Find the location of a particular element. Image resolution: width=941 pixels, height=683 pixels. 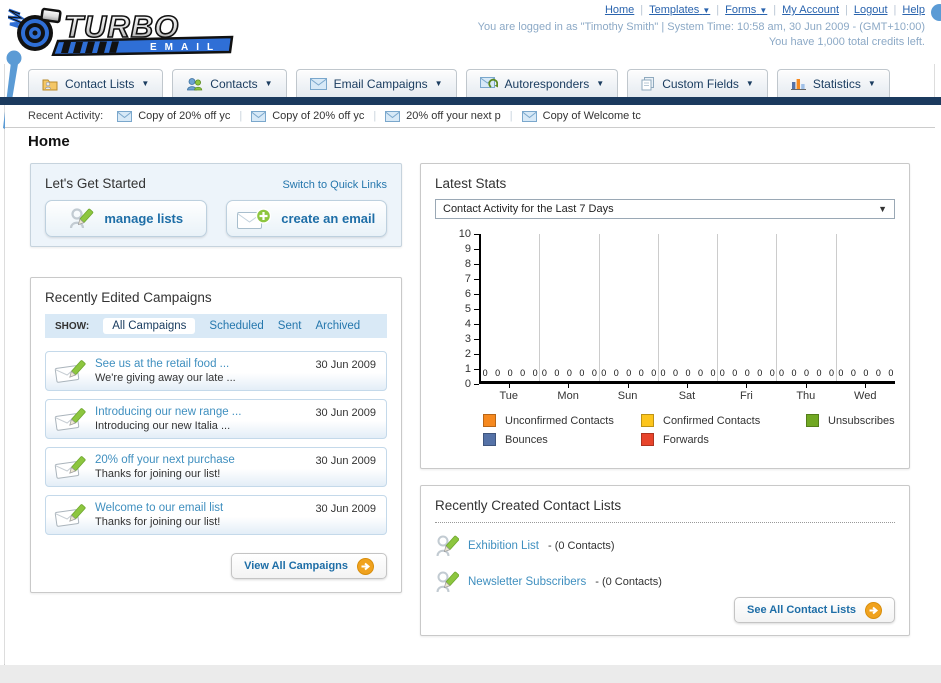

x-tick-label: Sun is located at coordinates (627, 394).